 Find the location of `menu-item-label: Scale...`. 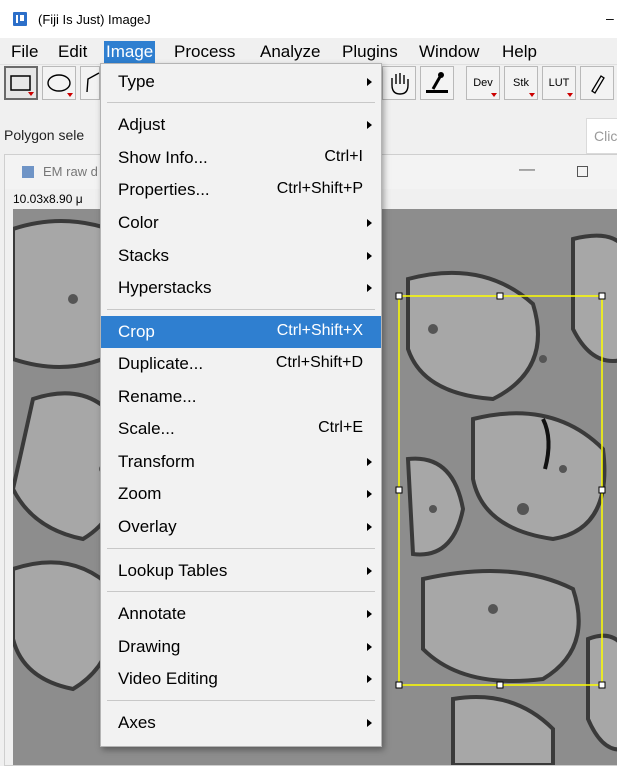

menu-item-label: Scale... is located at coordinates (146, 428).